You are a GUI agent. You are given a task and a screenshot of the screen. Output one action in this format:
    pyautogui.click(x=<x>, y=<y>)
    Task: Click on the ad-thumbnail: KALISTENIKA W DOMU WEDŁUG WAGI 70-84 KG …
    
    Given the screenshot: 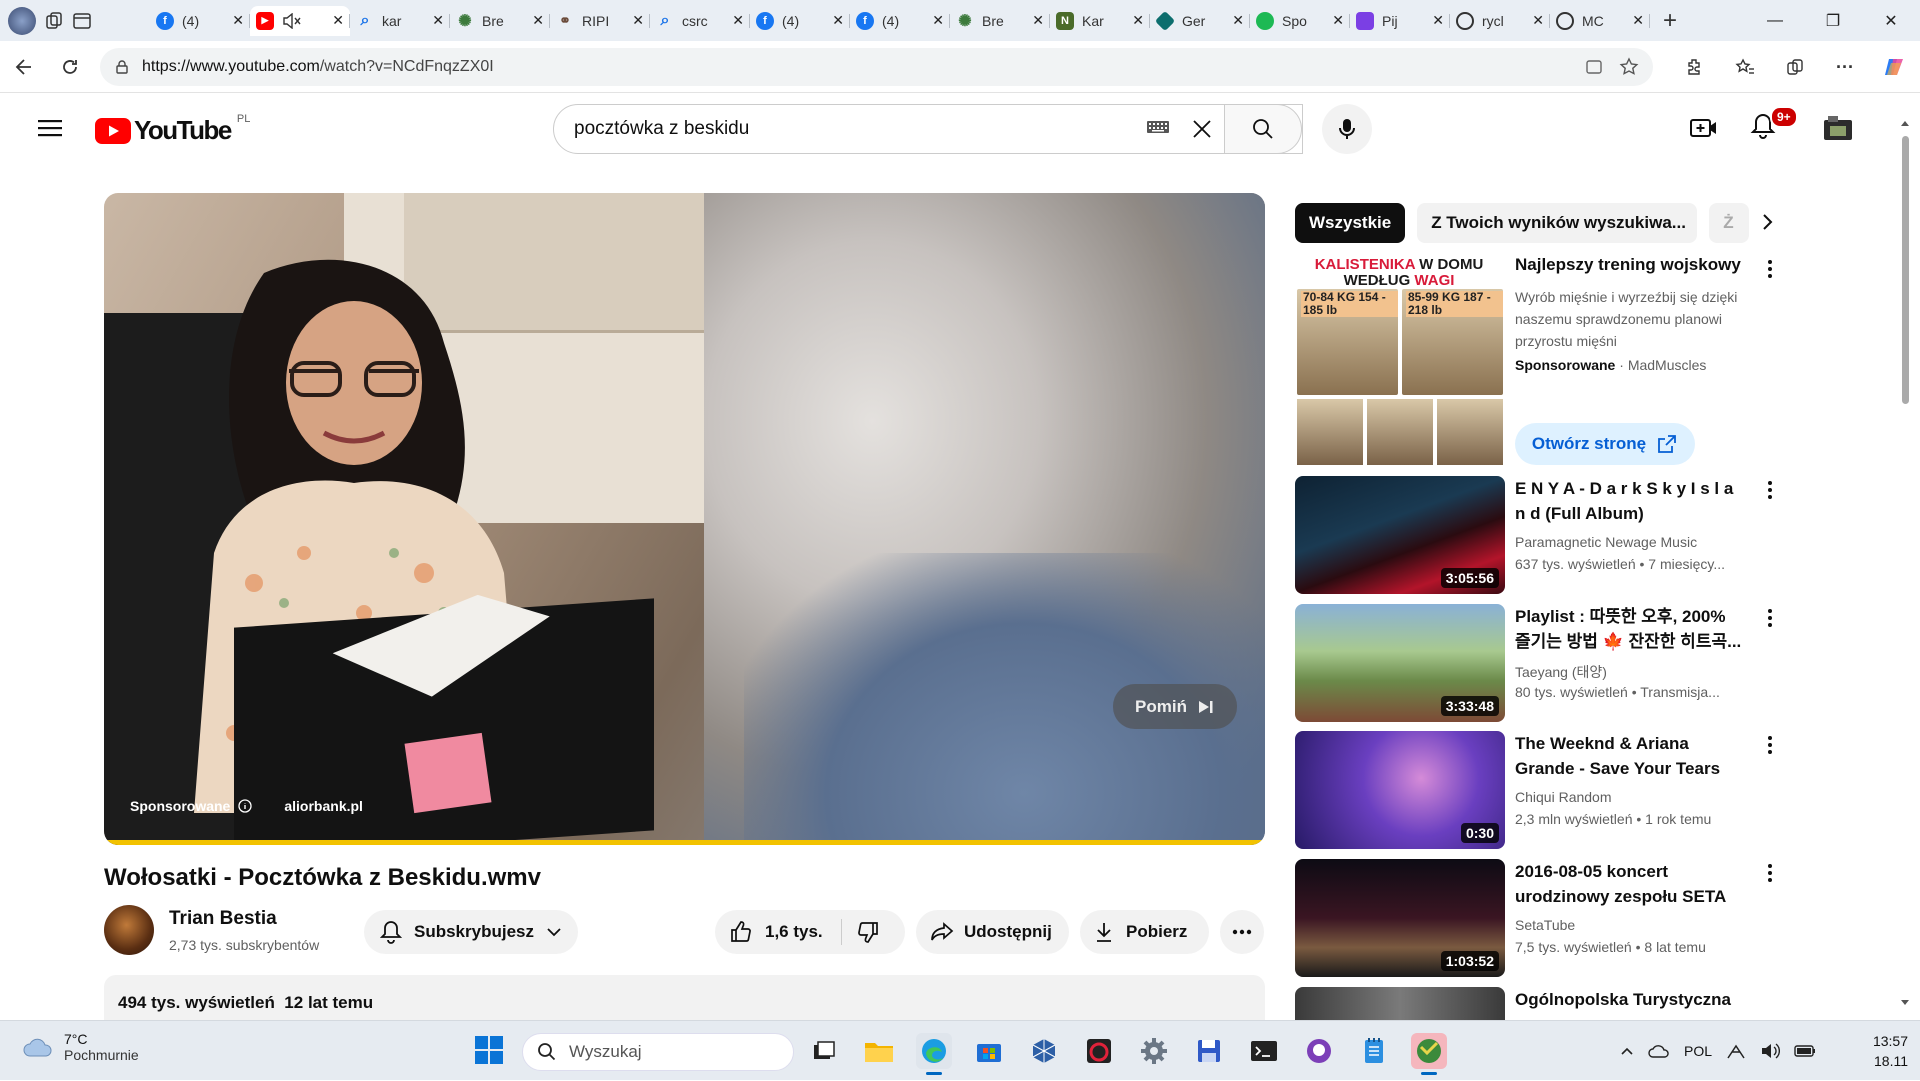 What is the action you would take?
    pyautogui.click(x=1400, y=359)
    